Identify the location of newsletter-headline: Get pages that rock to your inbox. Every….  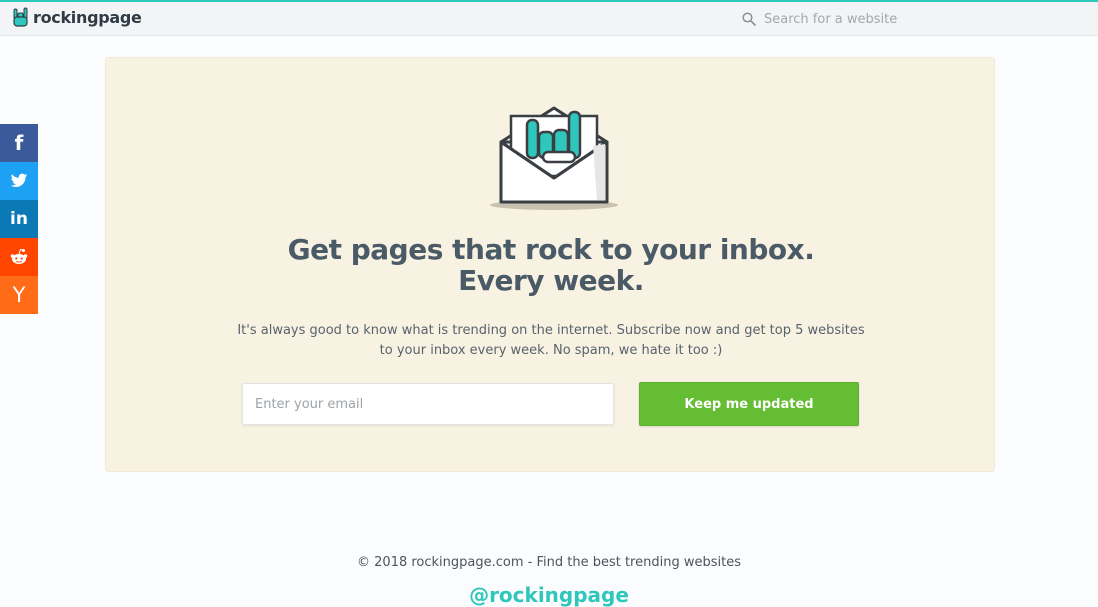
(551, 265).